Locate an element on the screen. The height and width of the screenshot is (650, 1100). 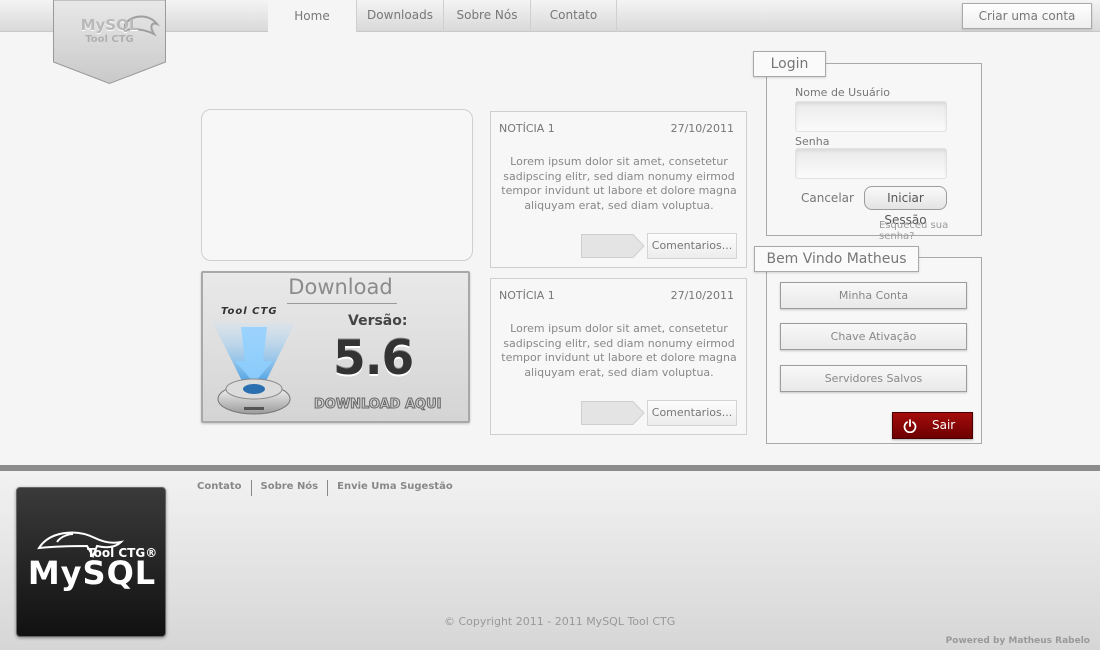
forgot-password-link: Esqueceu sua senha? is located at coordinates (930, 231).